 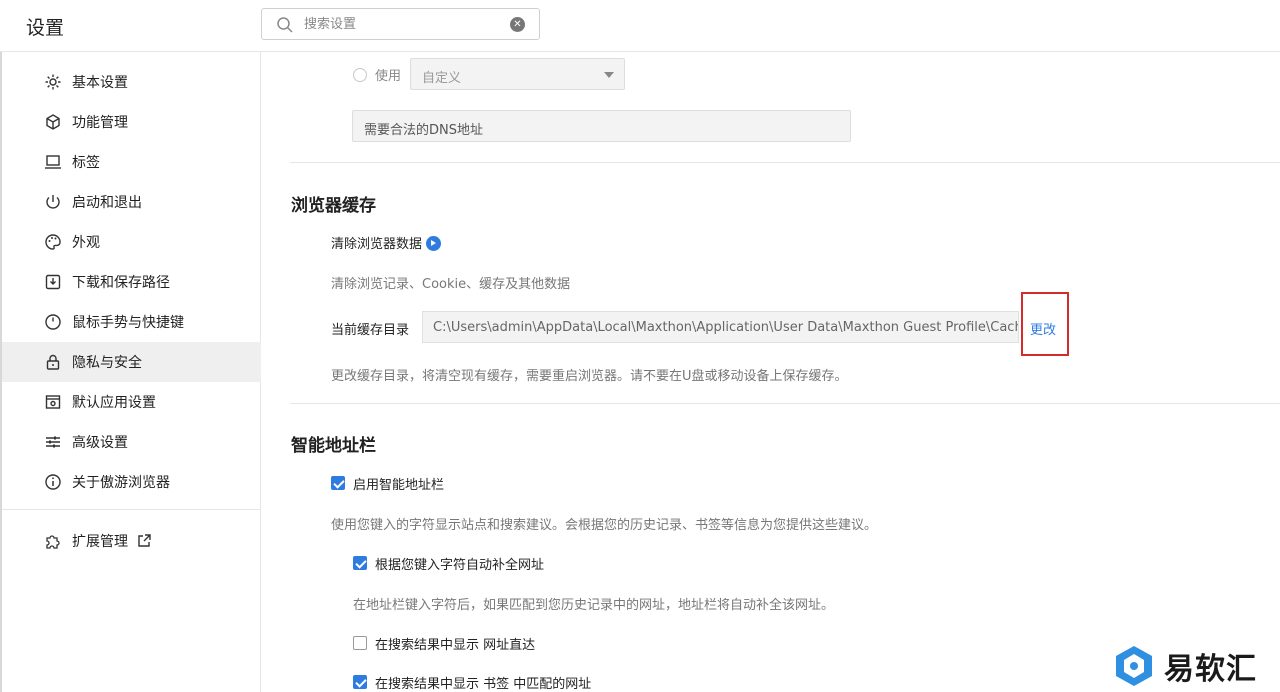 I want to click on dns-radio-label: 使用, so click(x=388, y=76).